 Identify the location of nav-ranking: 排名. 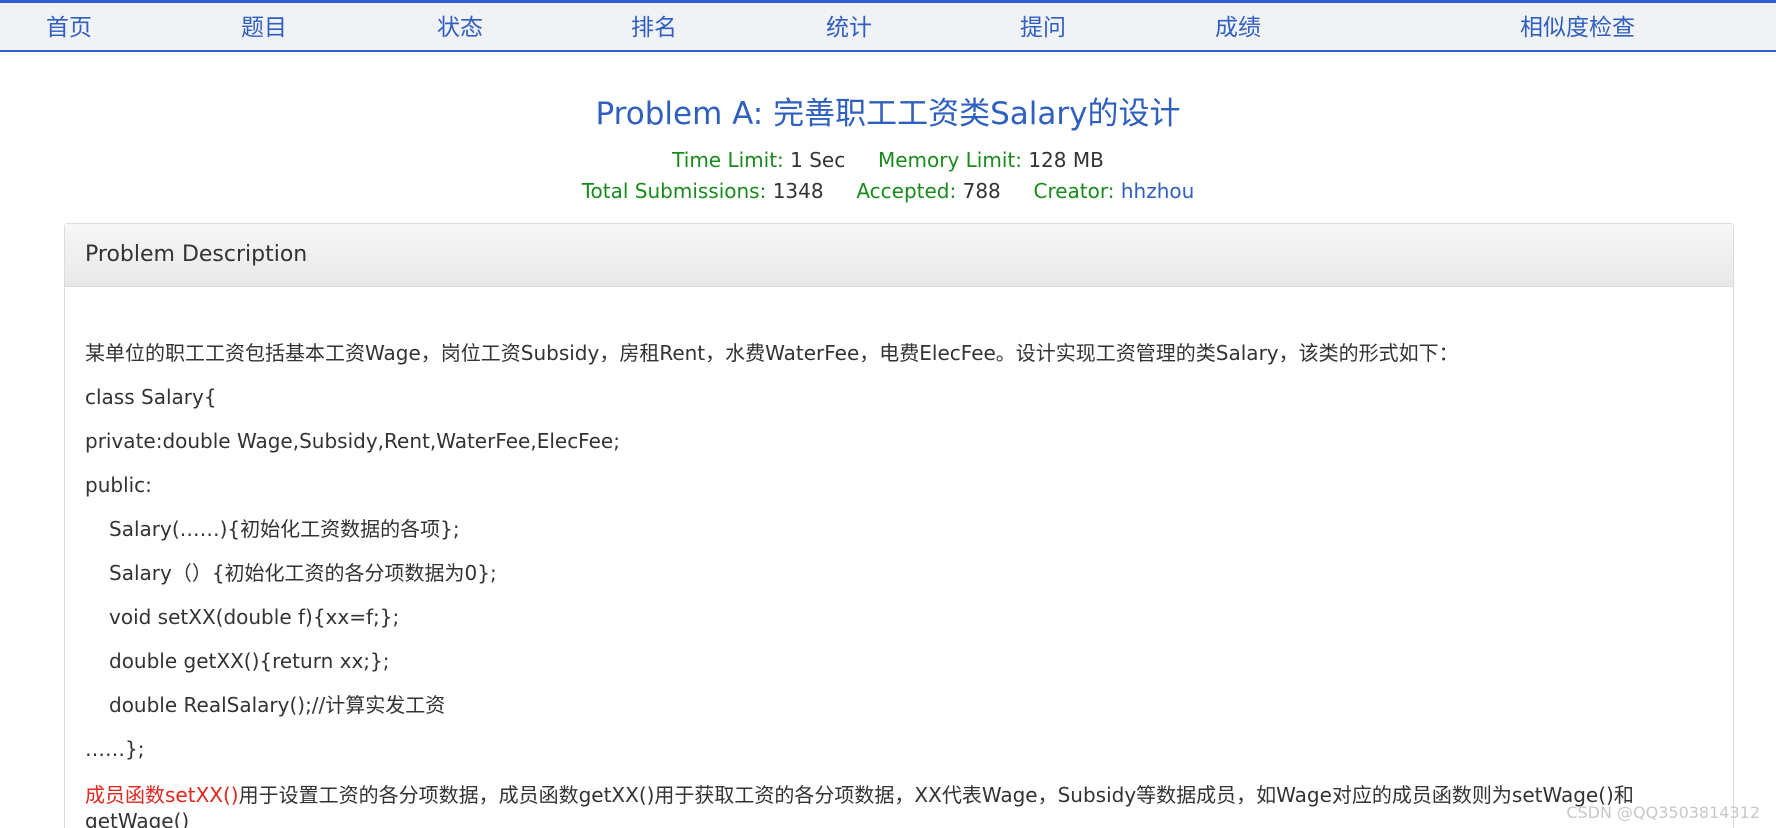
(654, 28).